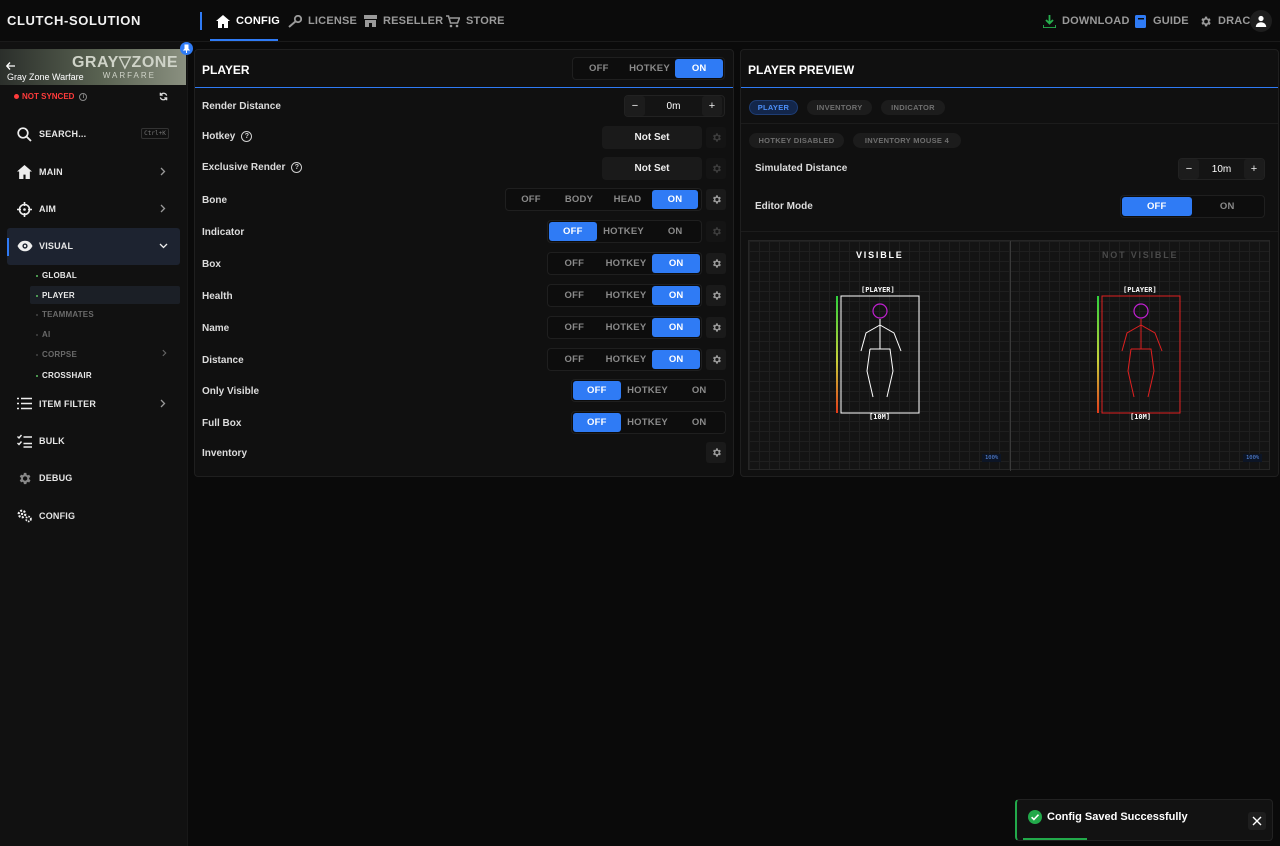  Describe the element at coordinates (322, 21) in the screenshot. I see `nav-license: LICENSE` at that location.